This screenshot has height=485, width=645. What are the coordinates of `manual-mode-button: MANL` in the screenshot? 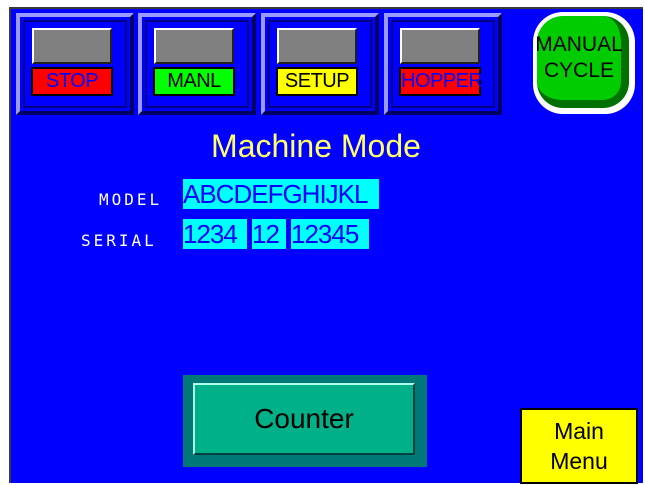 It's located at (197, 64).